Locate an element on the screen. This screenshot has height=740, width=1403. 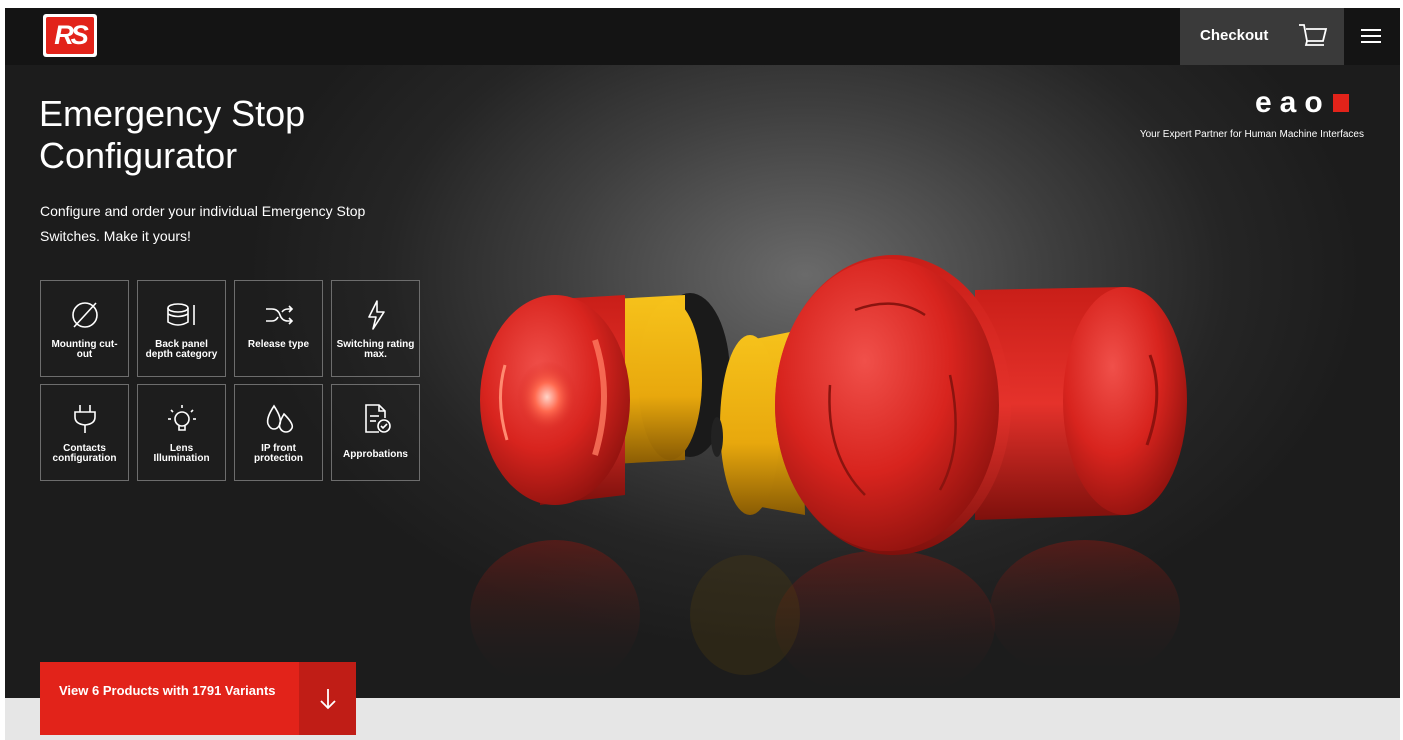
feature-ip-front-protection: IP front protection is located at coordinates (278, 432).